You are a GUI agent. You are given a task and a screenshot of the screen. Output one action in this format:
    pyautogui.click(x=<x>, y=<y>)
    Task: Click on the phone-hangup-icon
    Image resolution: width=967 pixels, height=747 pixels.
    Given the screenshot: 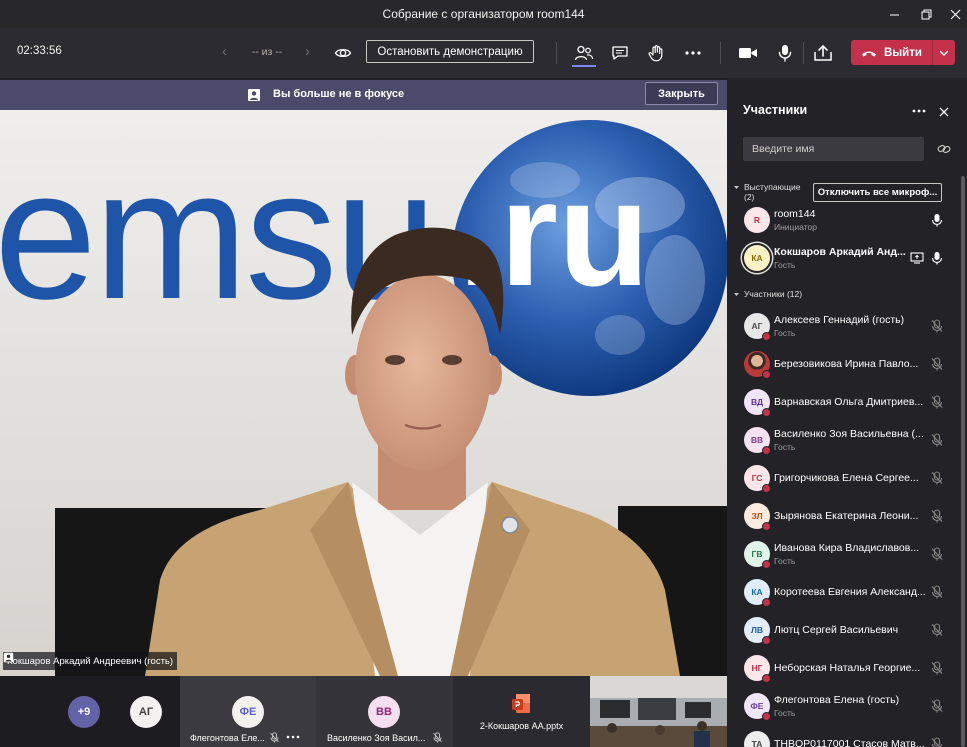 What is the action you would take?
    pyautogui.click(x=869, y=53)
    